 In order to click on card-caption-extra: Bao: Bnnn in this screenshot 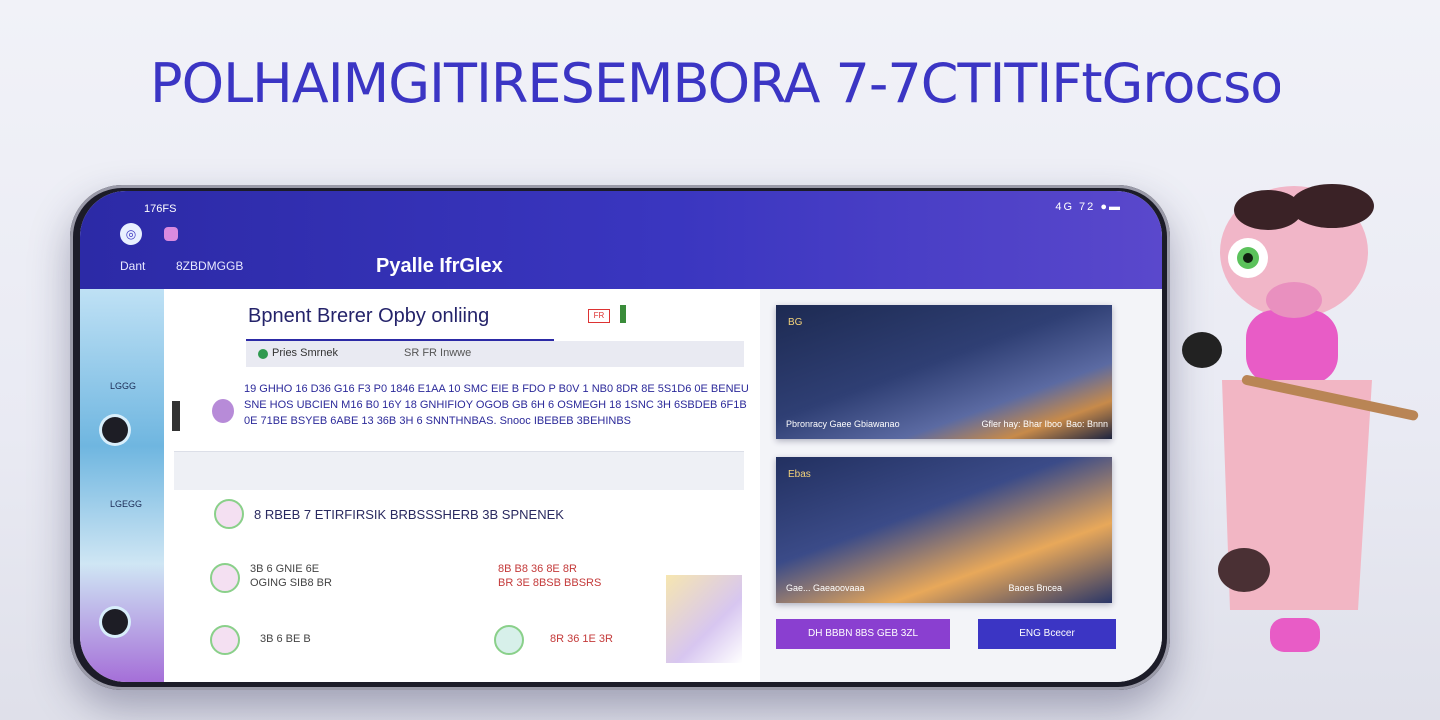, I will do `click(1086, 424)`.